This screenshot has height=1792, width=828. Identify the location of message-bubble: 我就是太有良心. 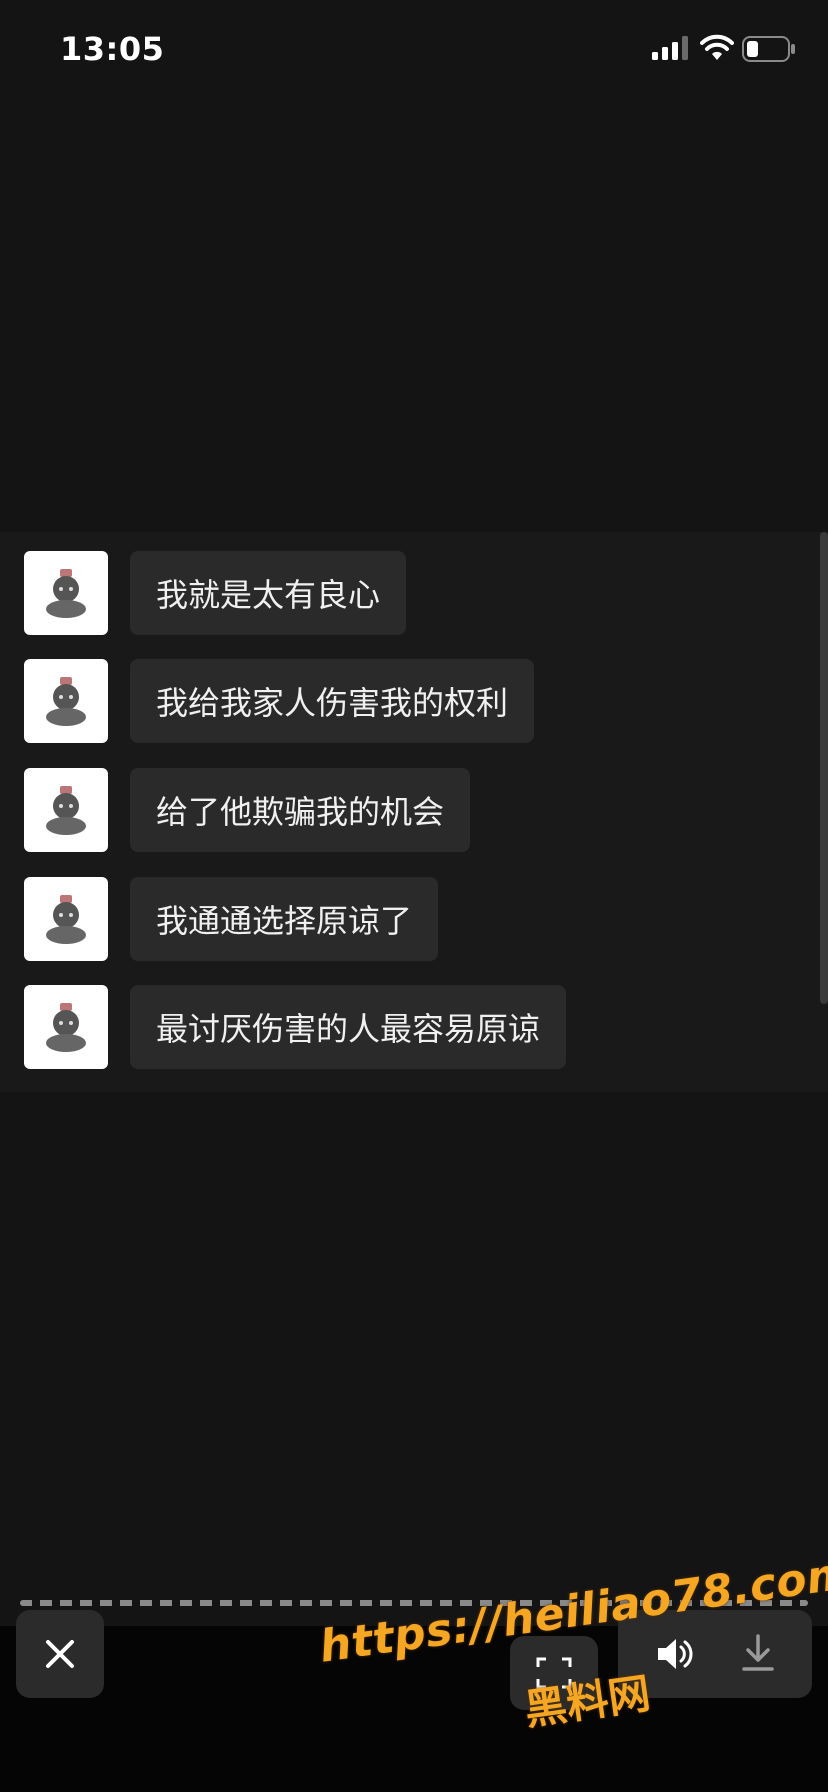
(268, 593).